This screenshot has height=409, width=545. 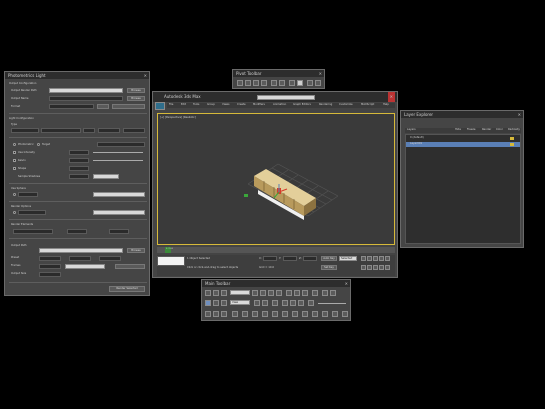 I want to click on column-color: Color, so click(x=499, y=129).